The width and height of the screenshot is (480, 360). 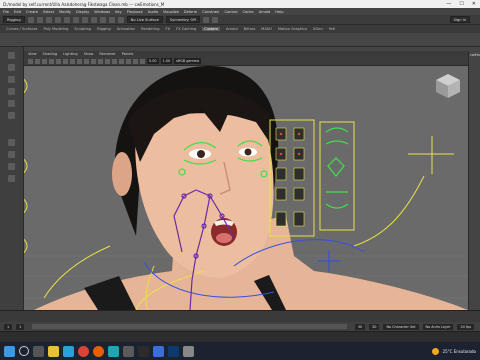 What do you see at coordinates (11, 142) in the screenshot?
I see `layout-single-icon` at bounding box center [11, 142].